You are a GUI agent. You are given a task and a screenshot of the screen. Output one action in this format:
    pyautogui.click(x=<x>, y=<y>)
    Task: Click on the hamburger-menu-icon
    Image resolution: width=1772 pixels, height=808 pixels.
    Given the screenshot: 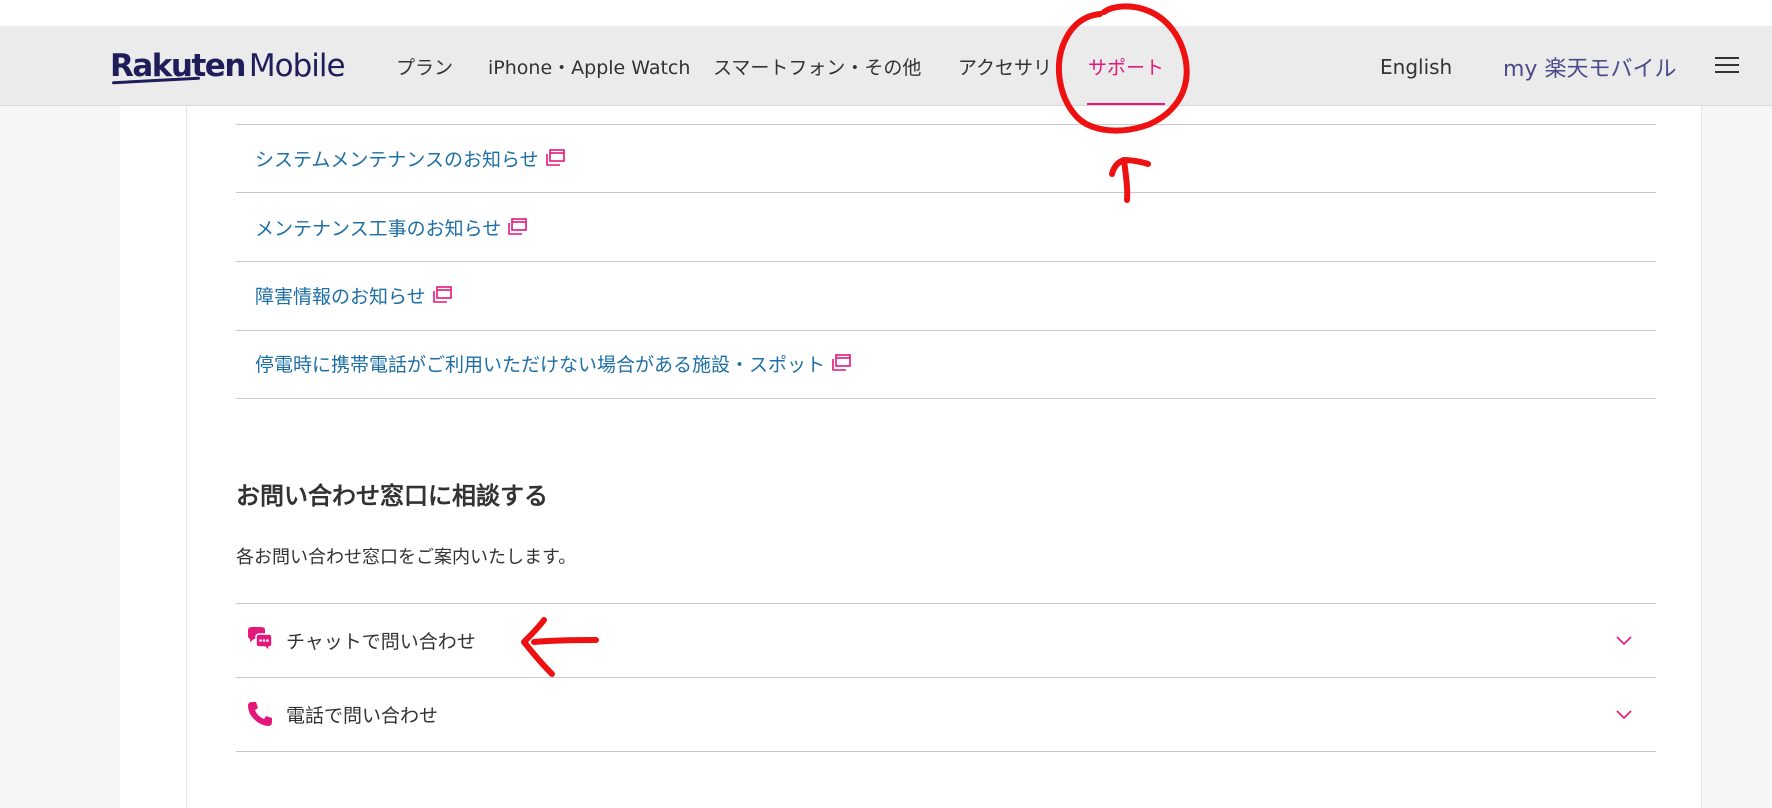 What is the action you would take?
    pyautogui.click(x=1728, y=64)
    